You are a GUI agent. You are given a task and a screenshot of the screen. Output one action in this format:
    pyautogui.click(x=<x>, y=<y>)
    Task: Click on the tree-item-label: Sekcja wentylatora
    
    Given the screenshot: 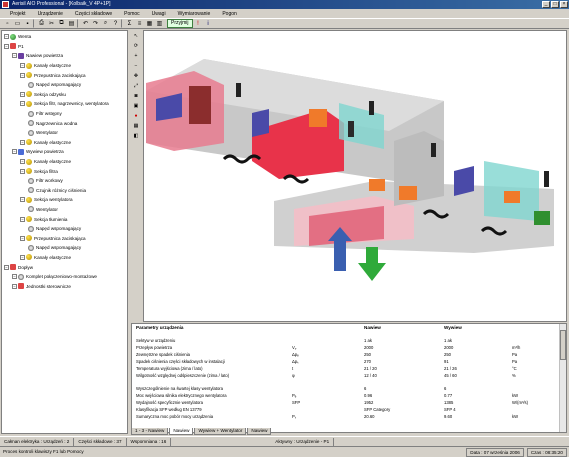 What is the action you would take?
    pyautogui.click(x=53, y=200)
    